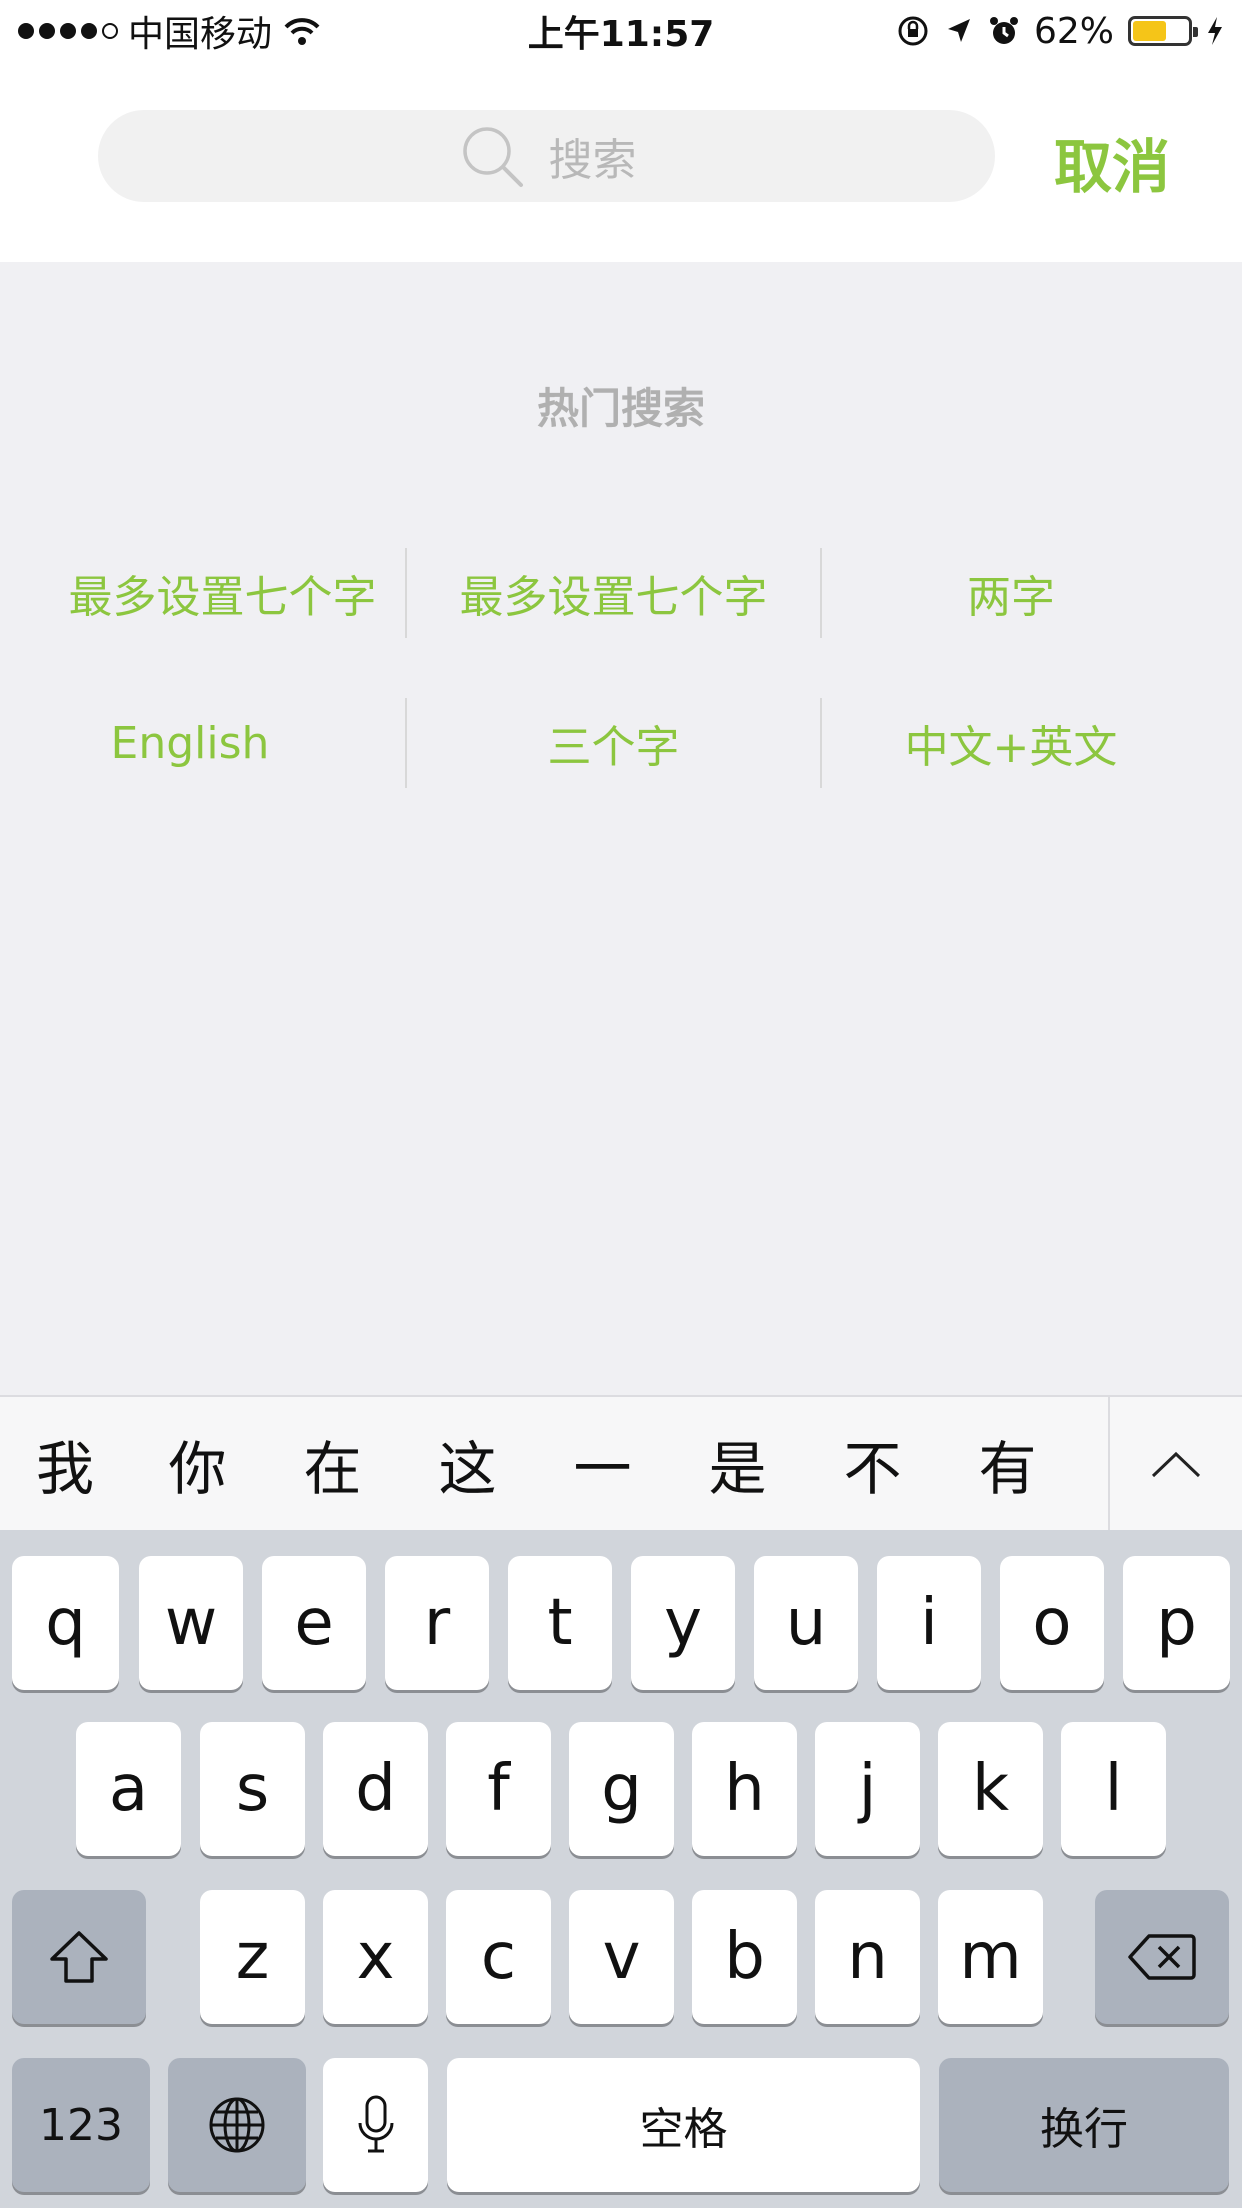 The width and height of the screenshot is (1242, 2208). I want to click on candidate-word: 有, so click(1007, 1464).